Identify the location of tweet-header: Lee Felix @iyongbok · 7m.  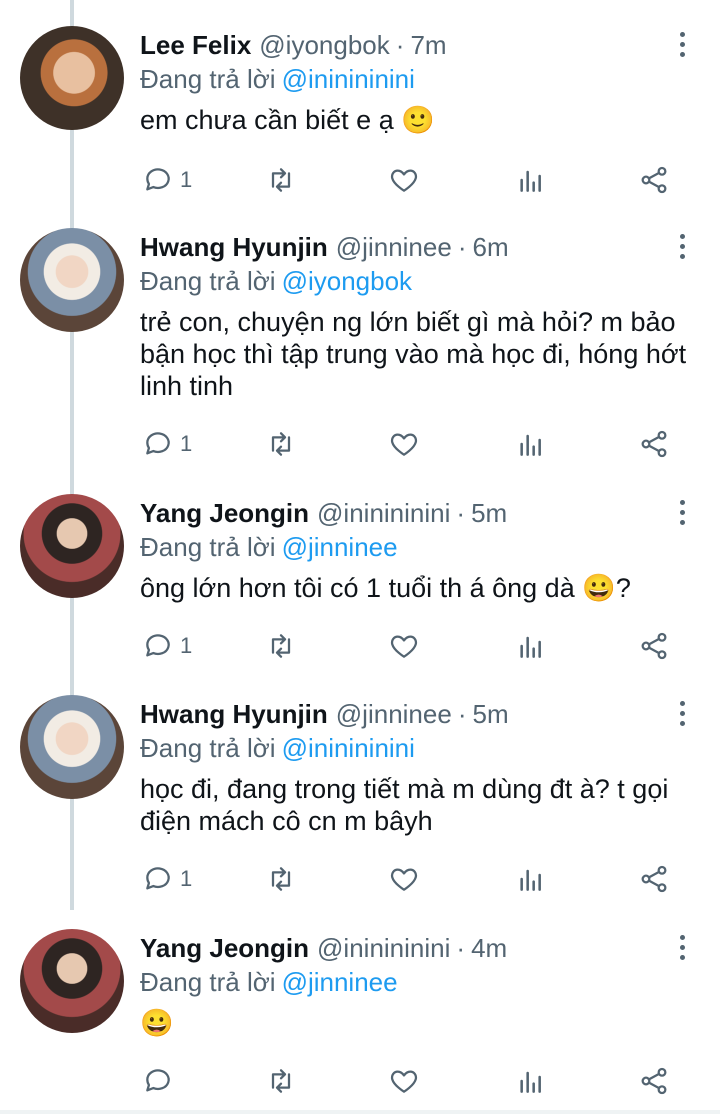
(293, 45).